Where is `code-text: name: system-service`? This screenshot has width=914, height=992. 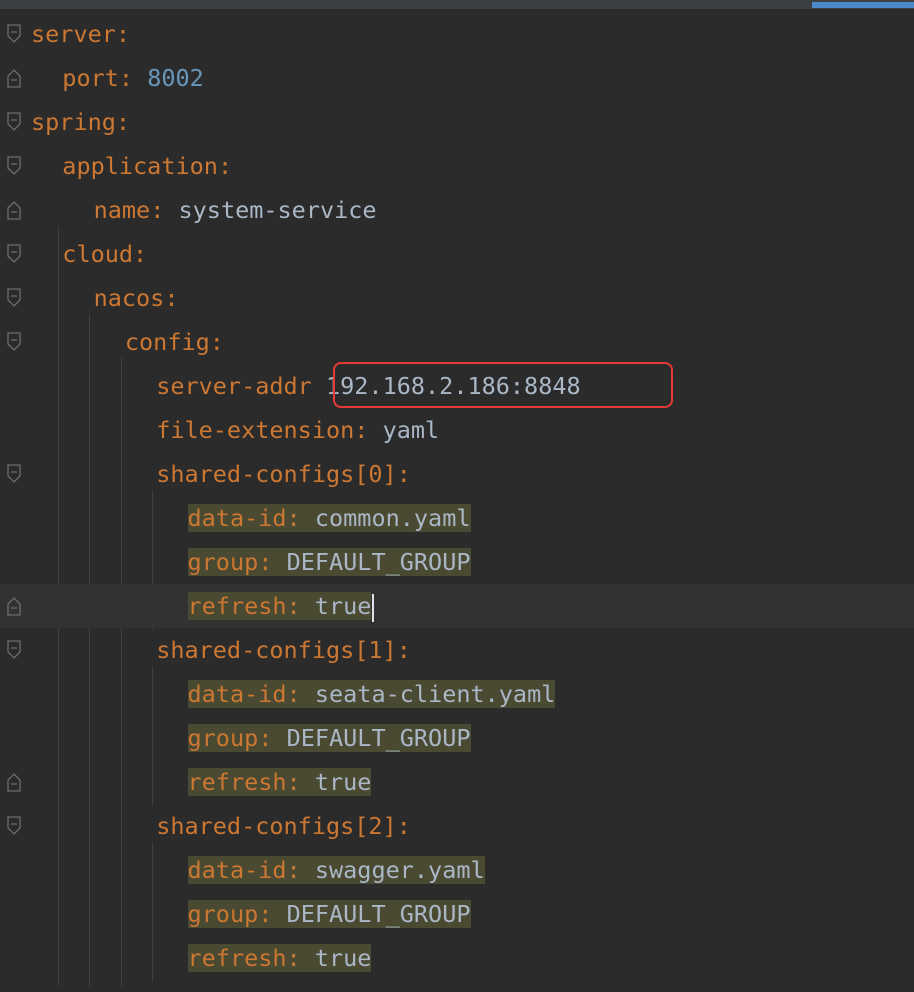
code-text: name: system-service is located at coordinates (235, 210).